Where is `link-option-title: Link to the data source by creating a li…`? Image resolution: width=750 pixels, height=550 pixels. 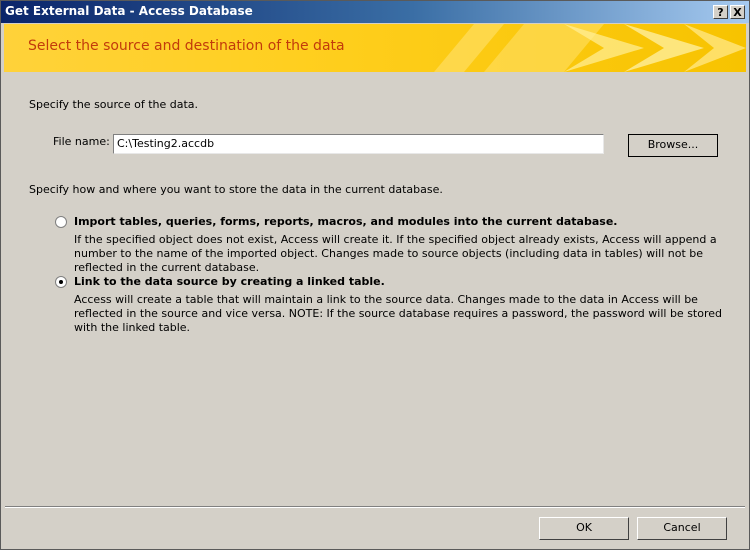 link-option-title: Link to the data source by creating a li… is located at coordinates (229, 281).